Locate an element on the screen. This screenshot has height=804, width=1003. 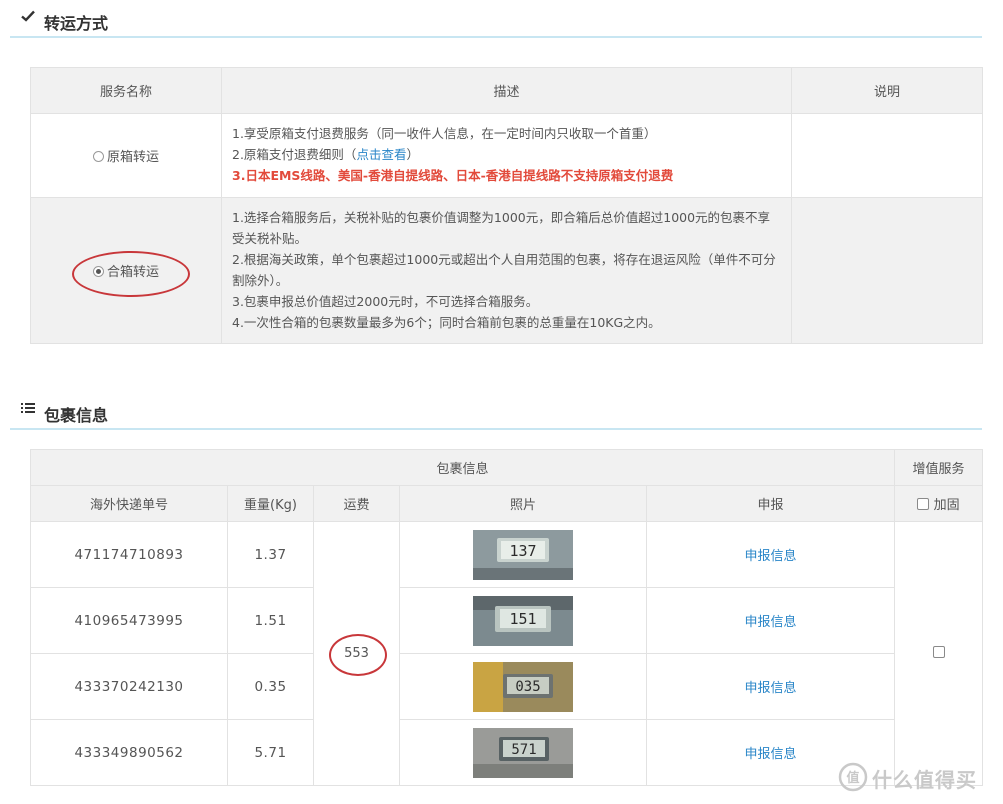
weight-value: 0.35 is located at coordinates (270, 686).